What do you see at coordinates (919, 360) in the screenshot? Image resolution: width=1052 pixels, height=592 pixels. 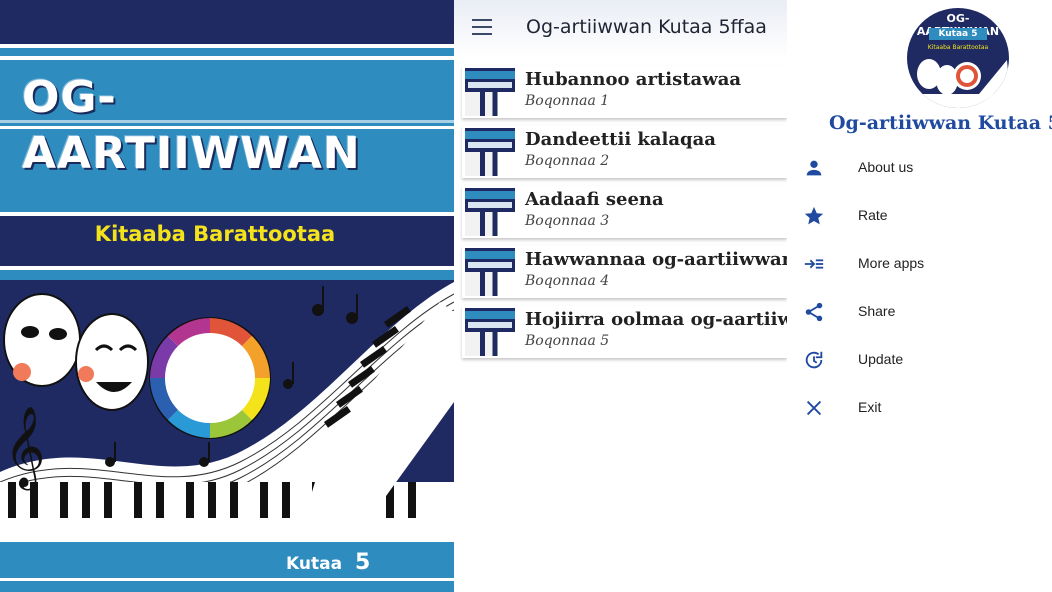 I see `menu-item-update: Update` at bounding box center [919, 360].